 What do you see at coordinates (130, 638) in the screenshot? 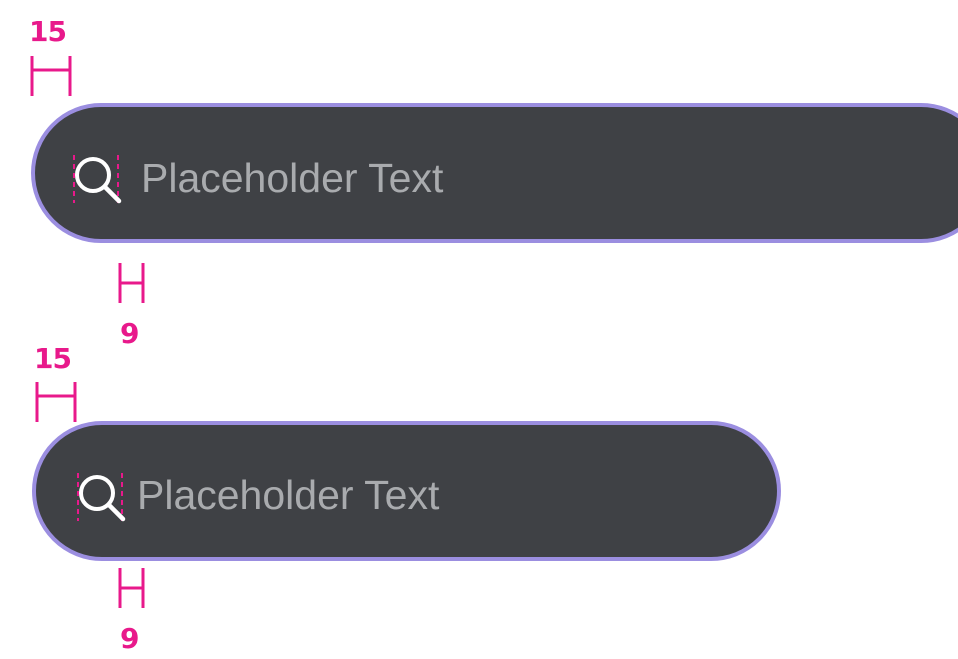
I see `spacing-label-bottom-compact: 9` at bounding box center [130, 638].